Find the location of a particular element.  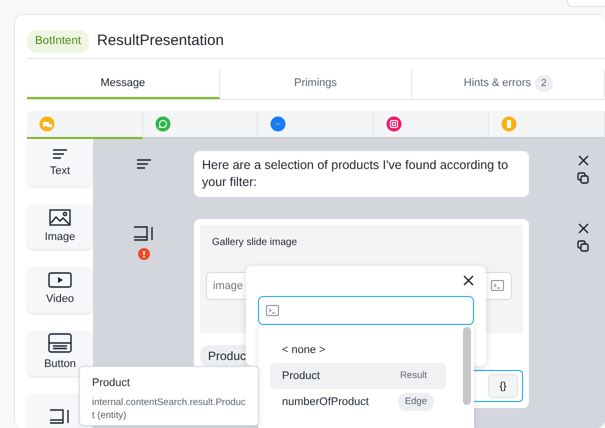

type-tag: BotIntent is located at coordinates (58, 42).